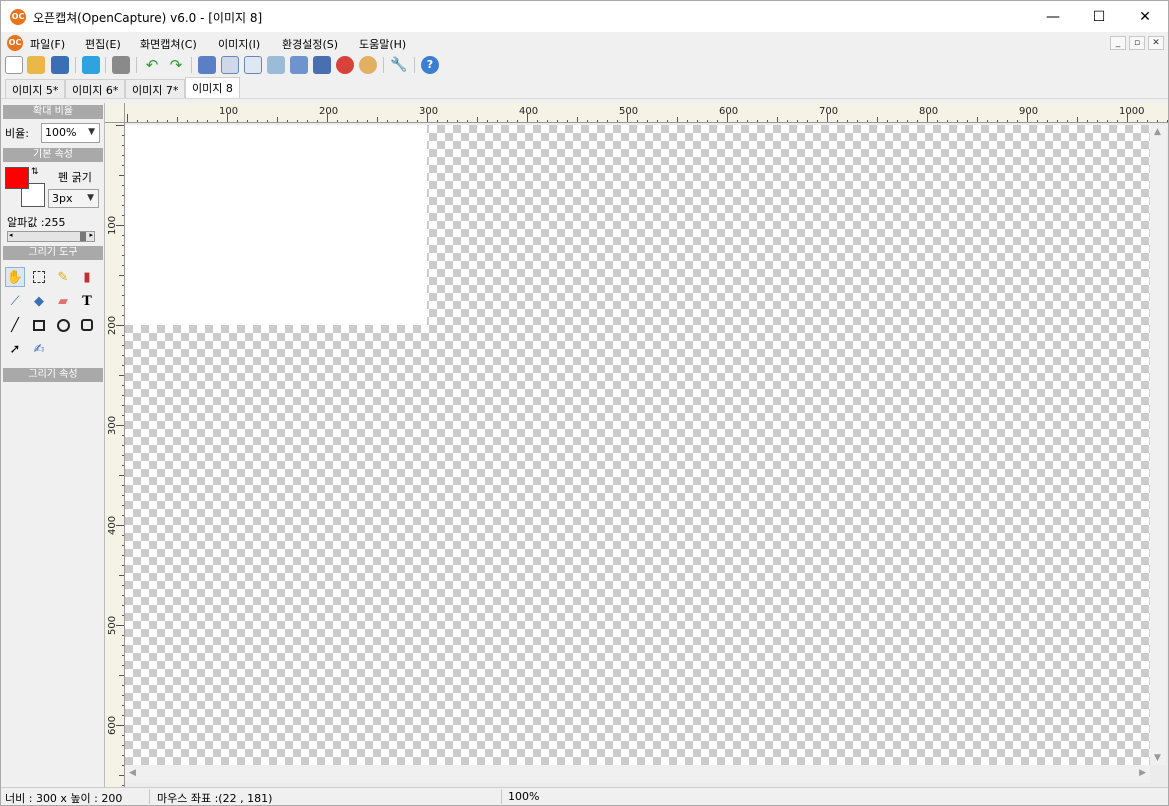 This screenshot has height=806, width=1169. Describe the element at coordinates (1137, 43) in the screenshot. I see `mdi-restore-button: ▫` at that location.